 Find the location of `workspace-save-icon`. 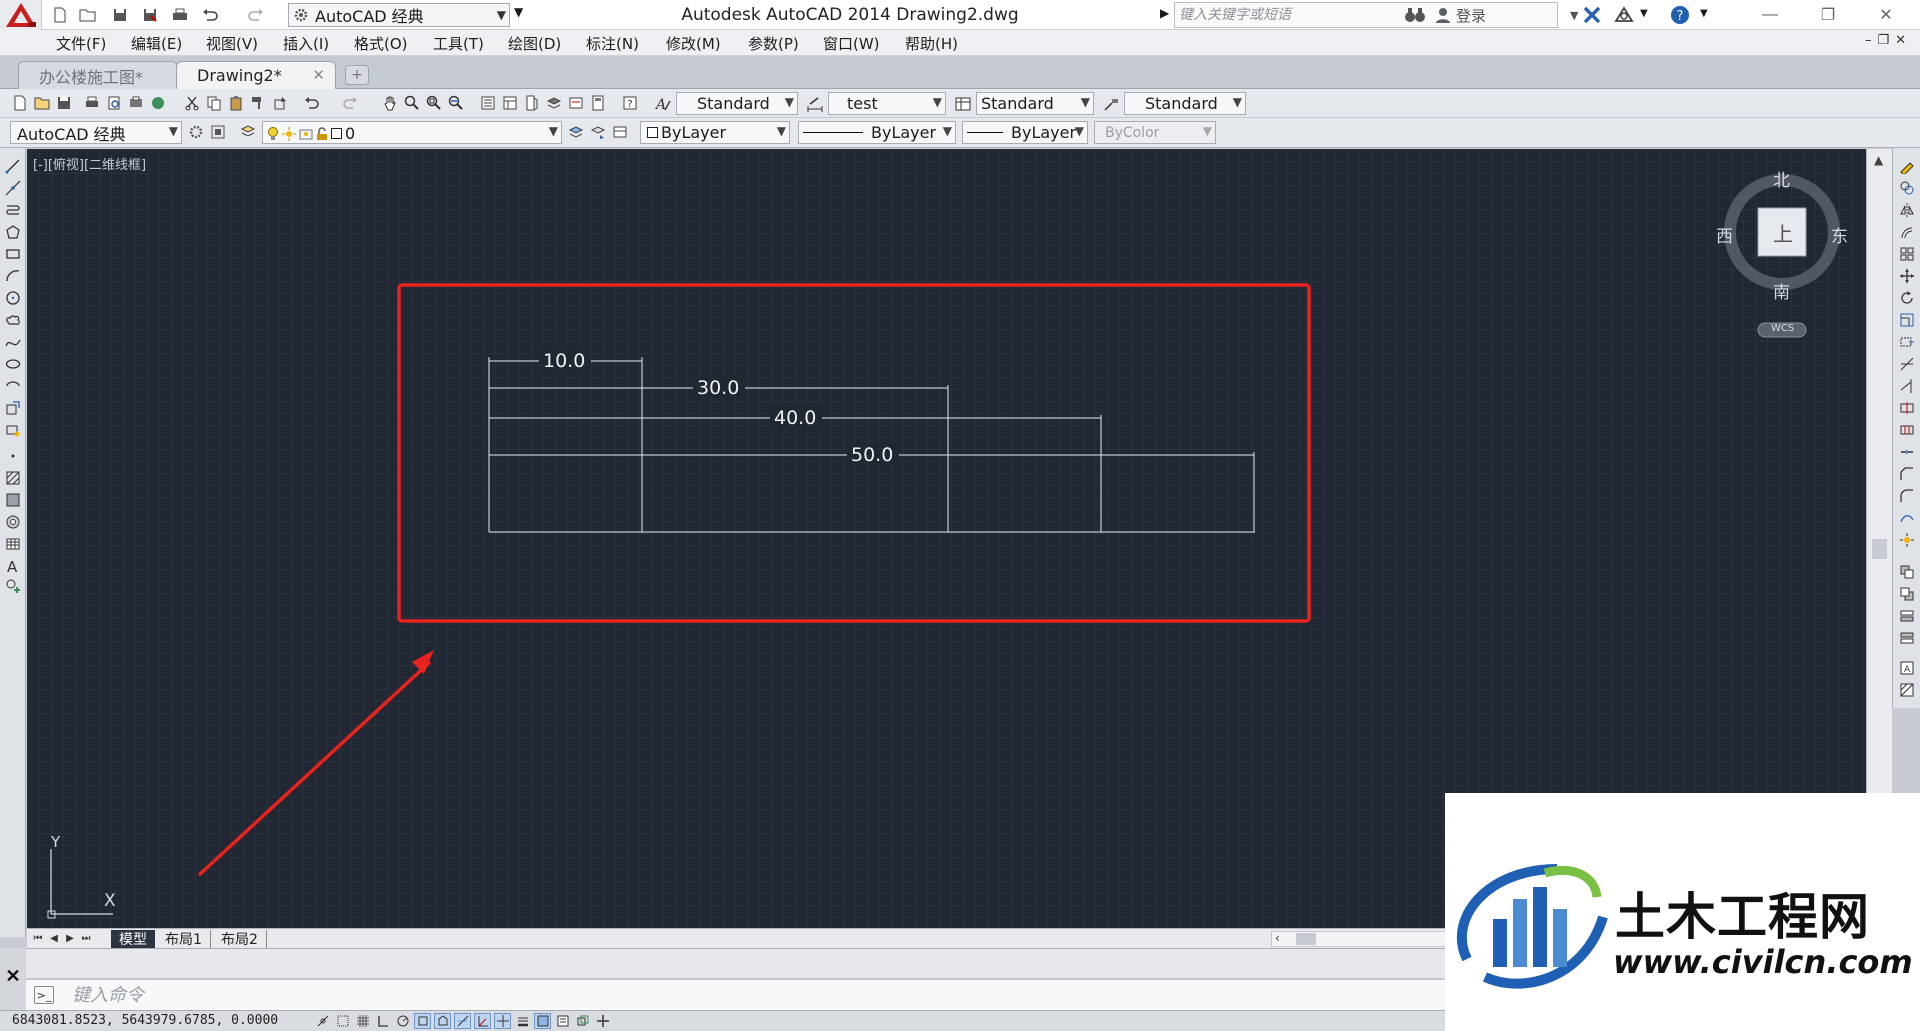

workspace-save-icon is located at coordinates (217, 131).